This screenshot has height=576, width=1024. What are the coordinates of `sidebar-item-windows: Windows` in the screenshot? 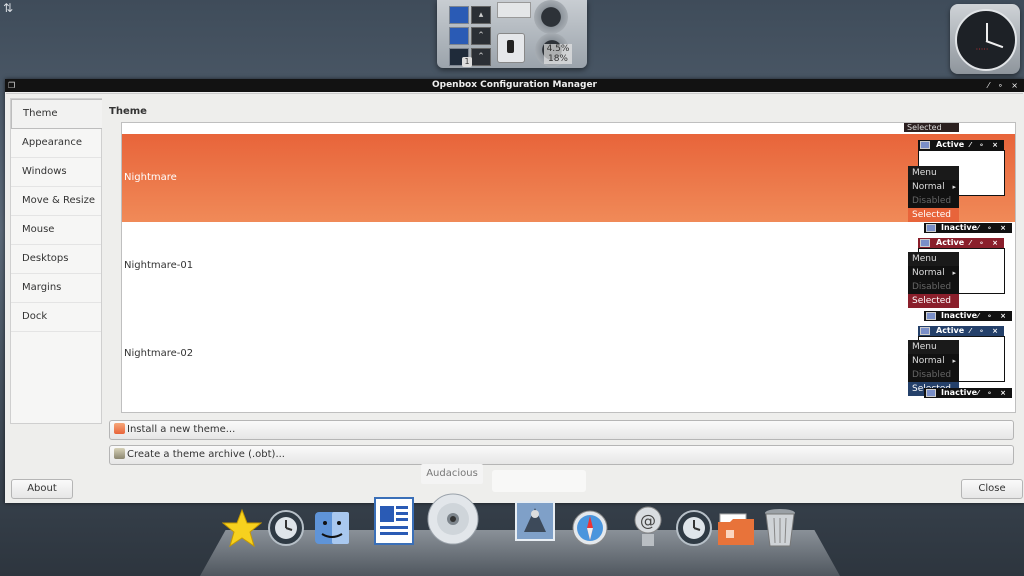 It's located at (56, 172).